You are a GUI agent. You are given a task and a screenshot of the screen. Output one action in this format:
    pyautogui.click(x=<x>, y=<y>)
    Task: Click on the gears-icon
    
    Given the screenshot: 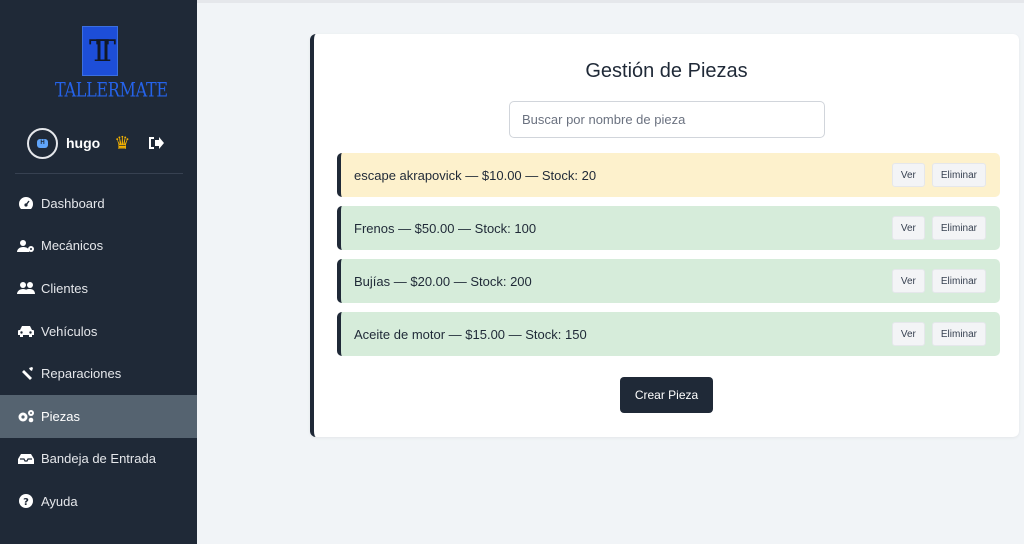 What is the action you would take?
    pyautogui.click(x=26, y=416)
    